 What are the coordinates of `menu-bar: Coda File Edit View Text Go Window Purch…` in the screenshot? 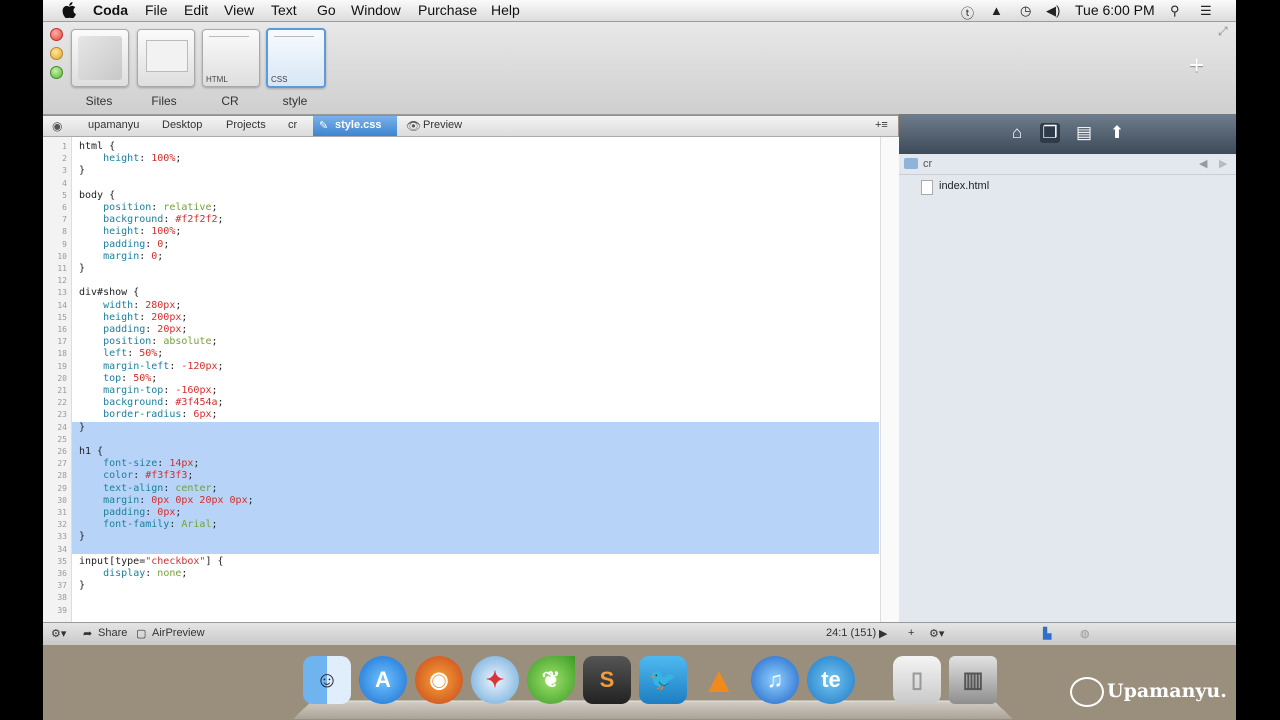 It's located at (639, 11).